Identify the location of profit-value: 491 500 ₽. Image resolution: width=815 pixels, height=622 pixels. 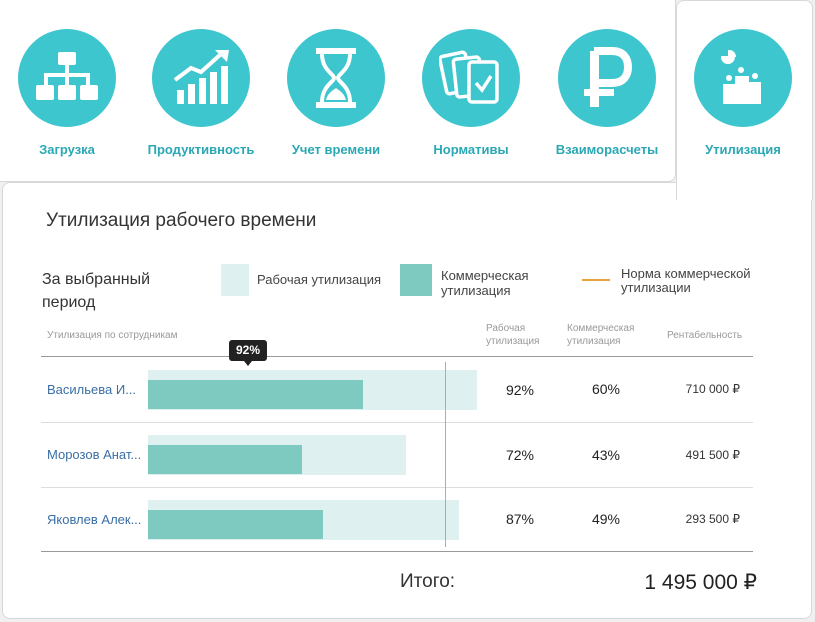
(712, 455).